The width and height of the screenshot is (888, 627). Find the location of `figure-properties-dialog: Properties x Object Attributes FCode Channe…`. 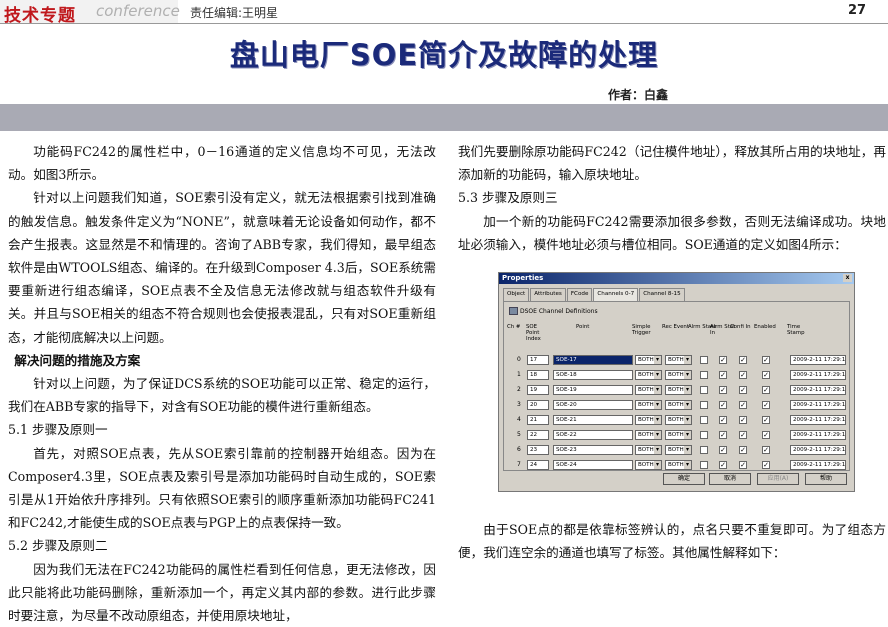

figure-properties-dialog: Properties x Object Attributes FCode Channe… is located at coordinates (676, 382).